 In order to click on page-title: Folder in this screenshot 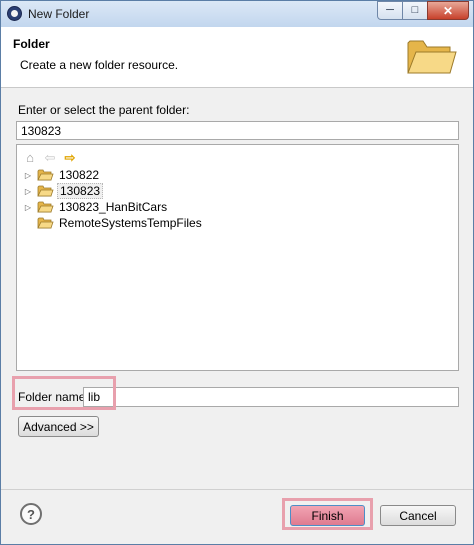, I will do `click(31, 44)`.